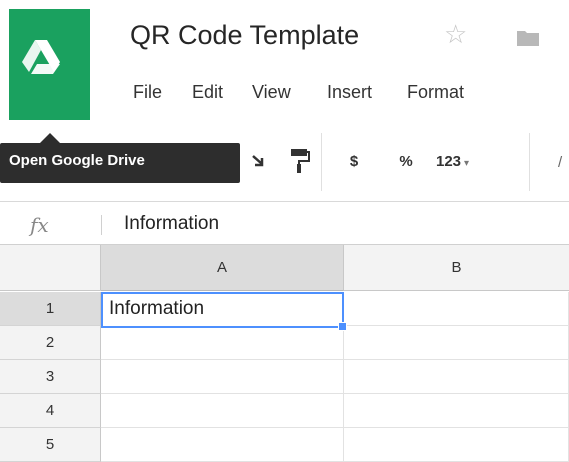 This screenshot has height=462, width=569. What do you see at coordinates (207, 92) in the screenshot?
I see `menu-edit: Edit` at bounding box center [207, 92].